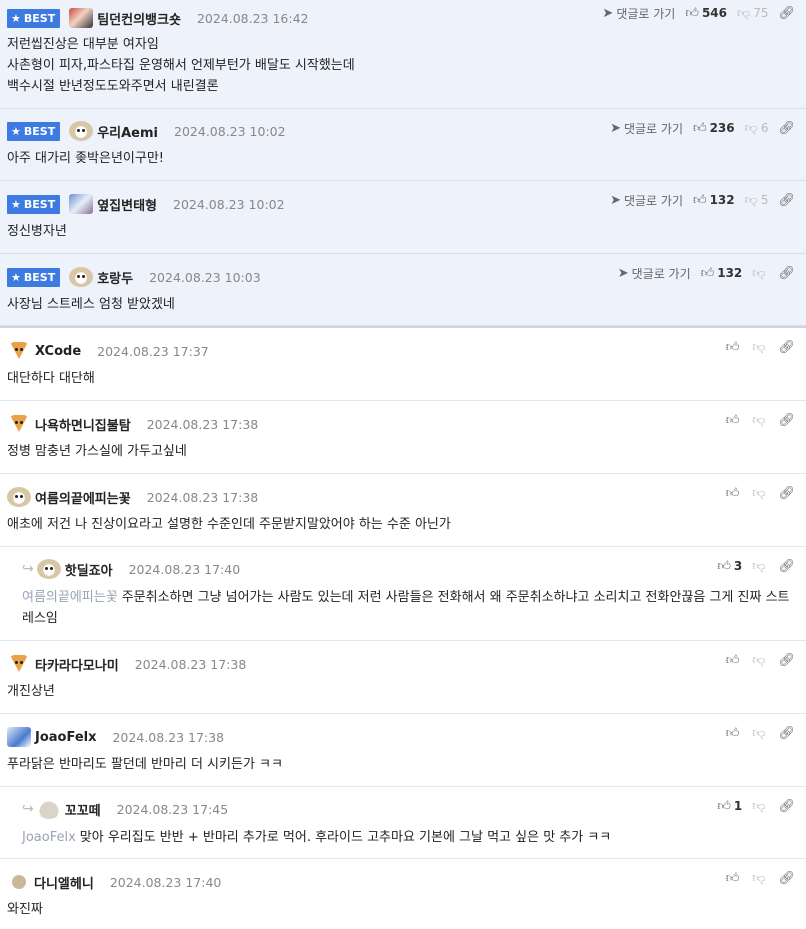 Image resolution: width=806 pixels, height=929 pixels. I want to click on comment-date: 2024.08.23 10:02, so click(230, 131).